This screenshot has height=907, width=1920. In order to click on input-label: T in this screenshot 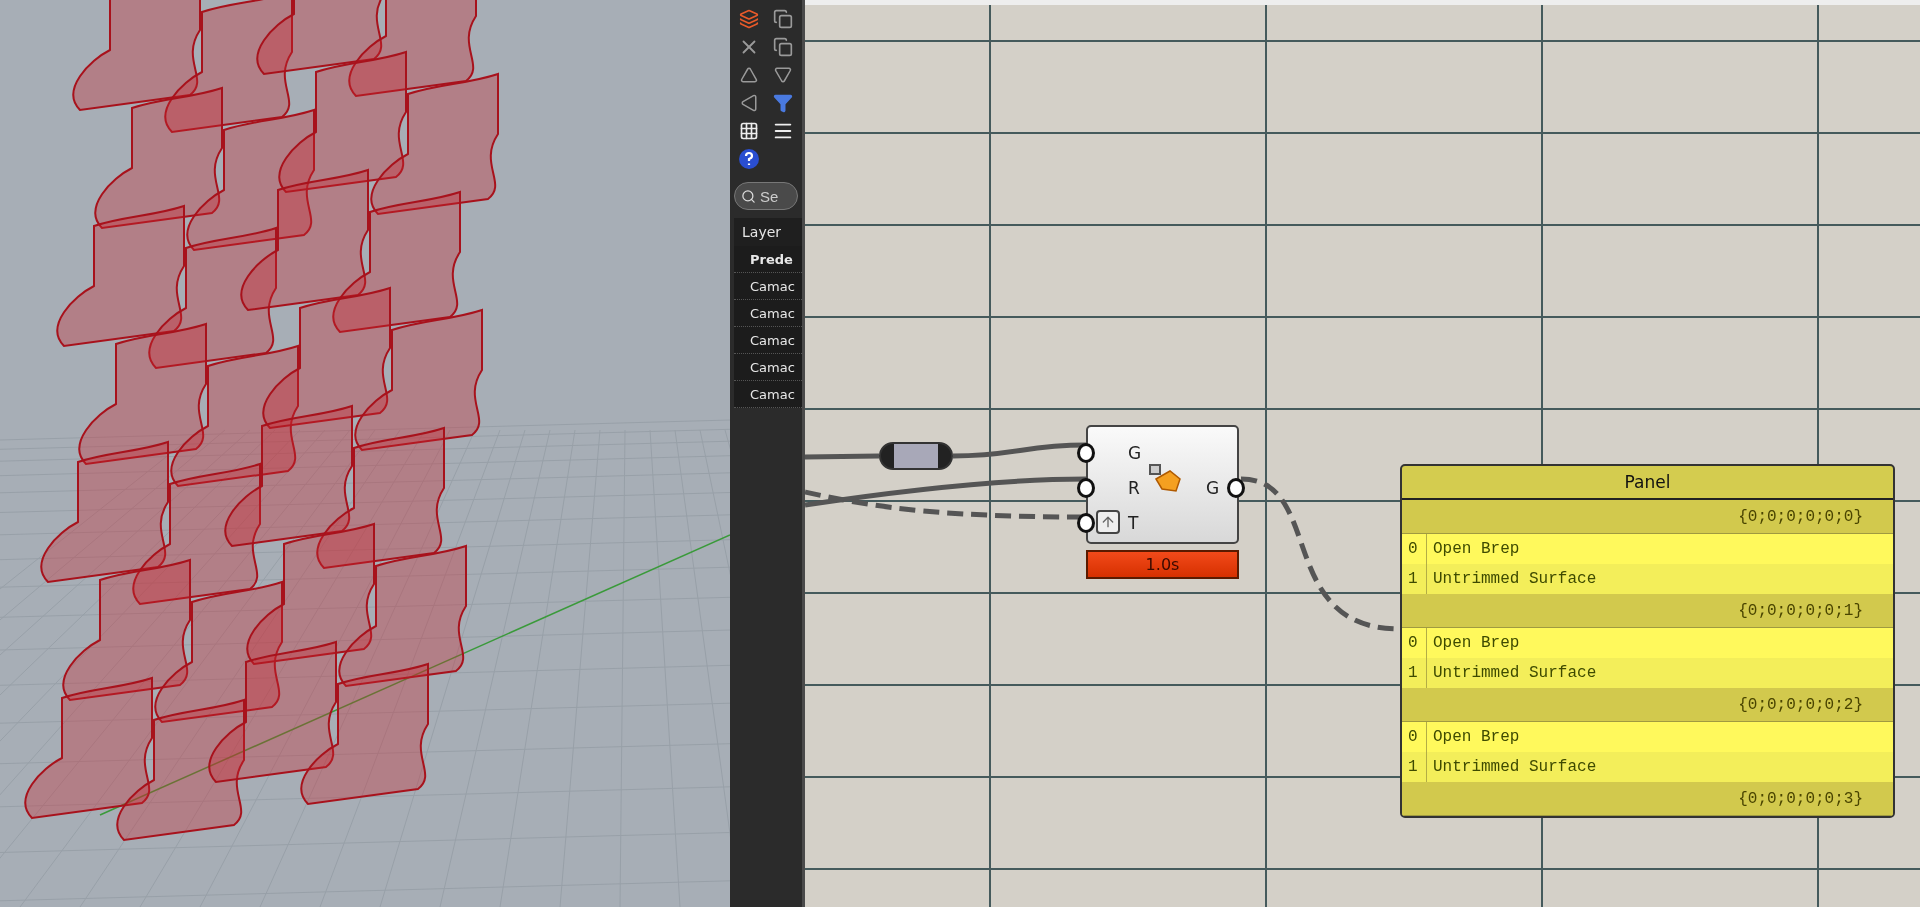, I will do `click(1133, 523)`.